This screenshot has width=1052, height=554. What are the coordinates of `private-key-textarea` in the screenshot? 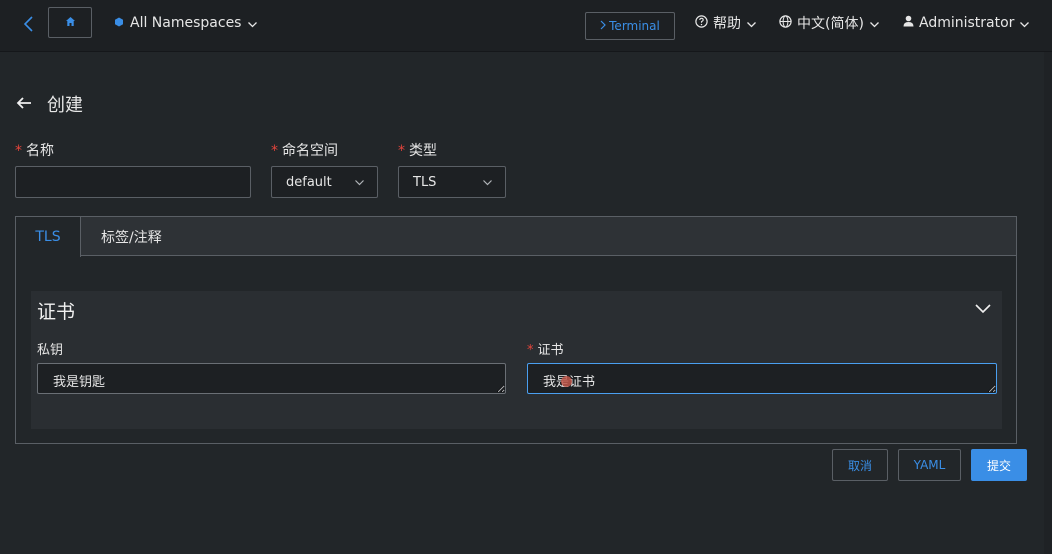 It's located at (271, 378).